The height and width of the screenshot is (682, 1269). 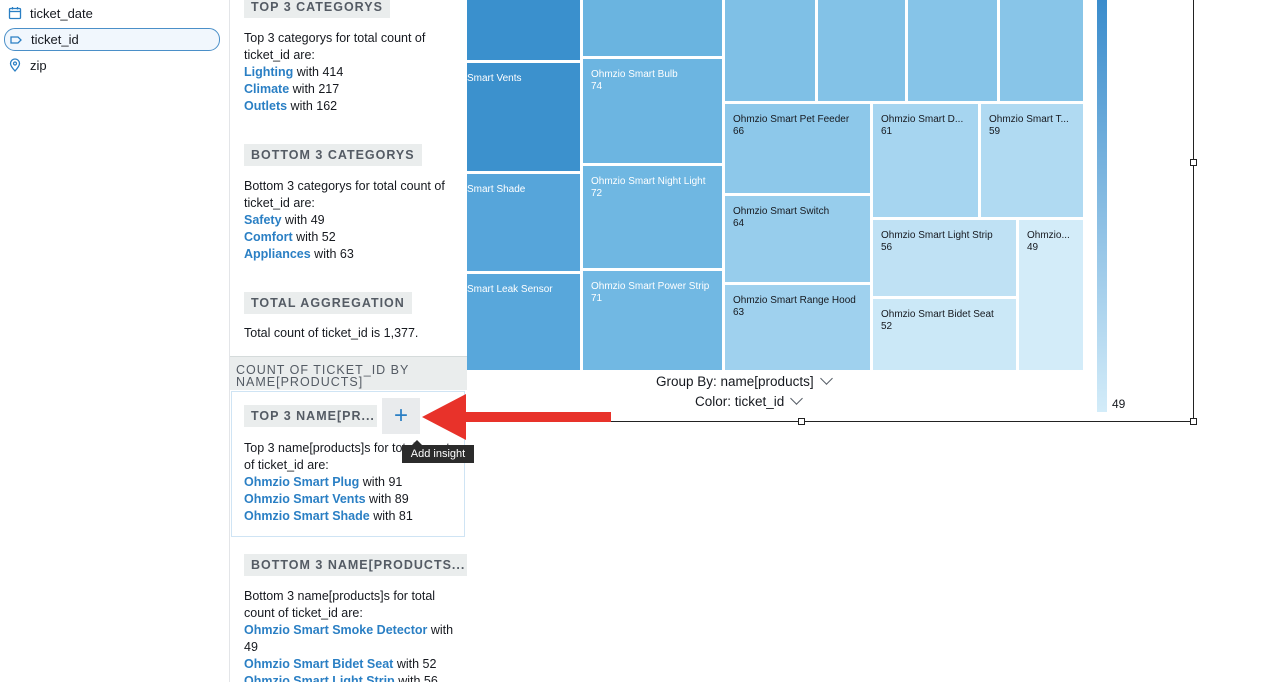 I want to click on insight-link: Ohmzio Smart Plug, so click(x=301, y=482).